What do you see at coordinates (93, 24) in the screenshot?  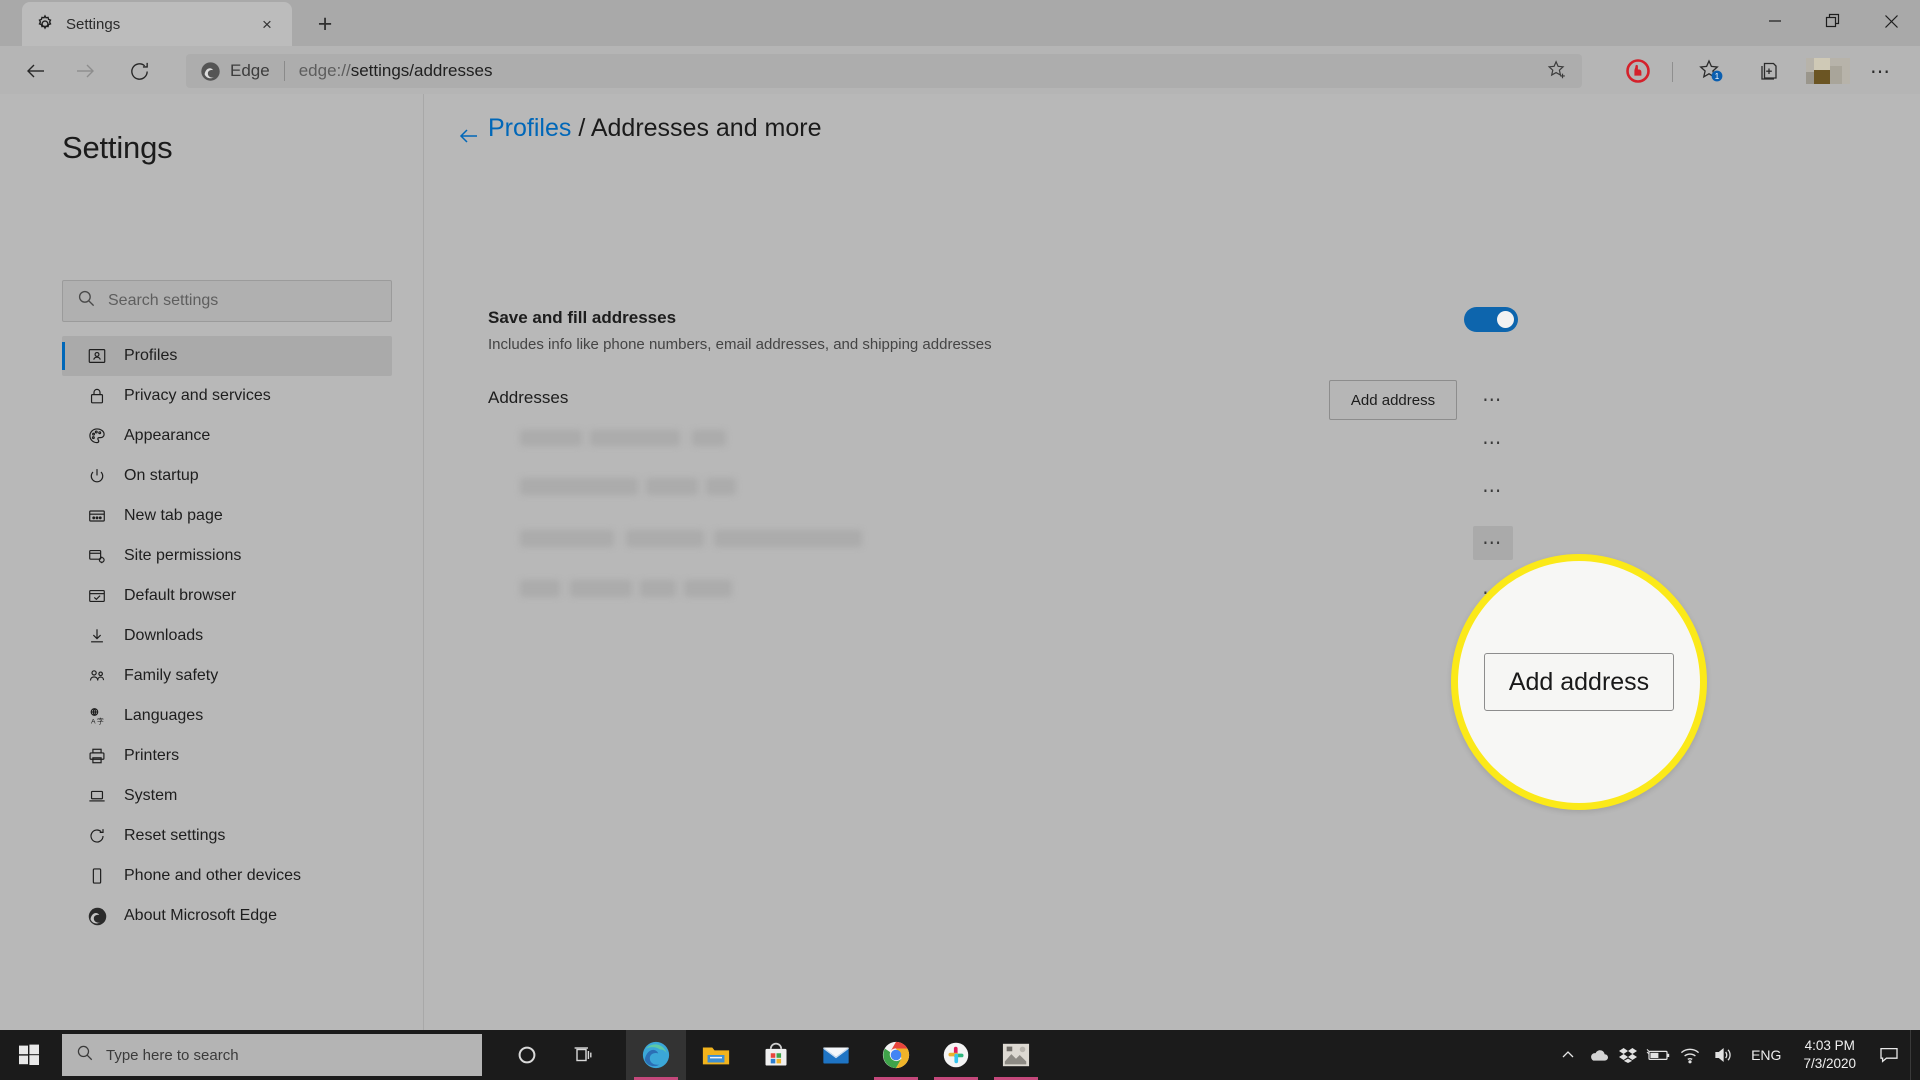 I see `tab-title: Settings` at bounding box center [93, 24].